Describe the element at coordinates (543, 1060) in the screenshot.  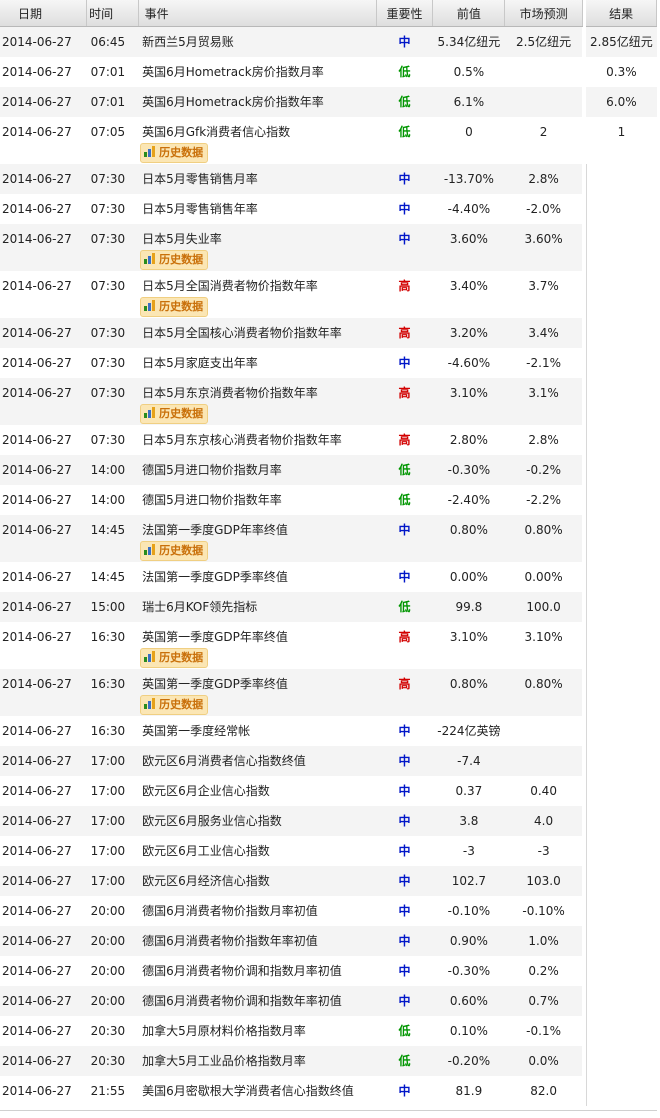
I see `cell-forecast: 0.0%` at that location.